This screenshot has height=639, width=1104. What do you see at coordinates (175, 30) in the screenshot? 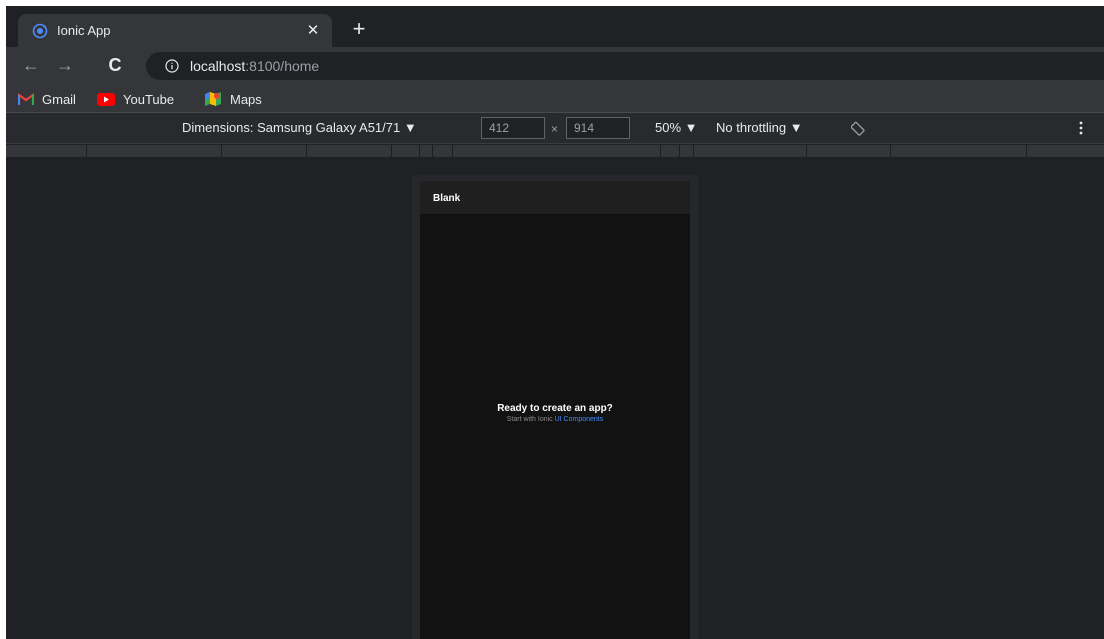
I see `tab-ionic-app: Ionic App ✕` at bounding box center [175, 30].